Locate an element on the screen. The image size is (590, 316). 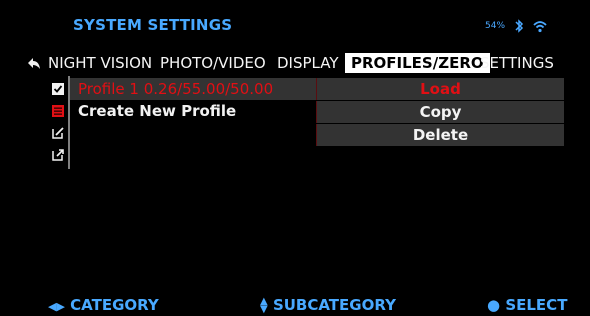
add-profile-icon is located at coordinates (58, 111).